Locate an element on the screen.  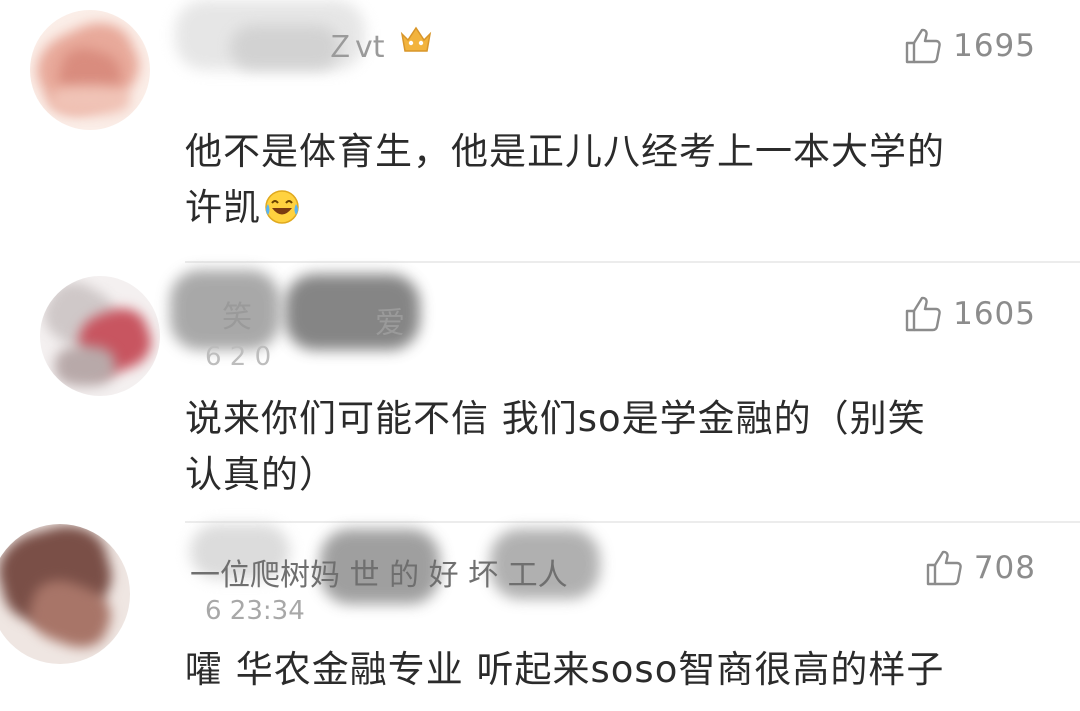
comment-text-fragment: 许凯 is located at coordinates (223, 207).